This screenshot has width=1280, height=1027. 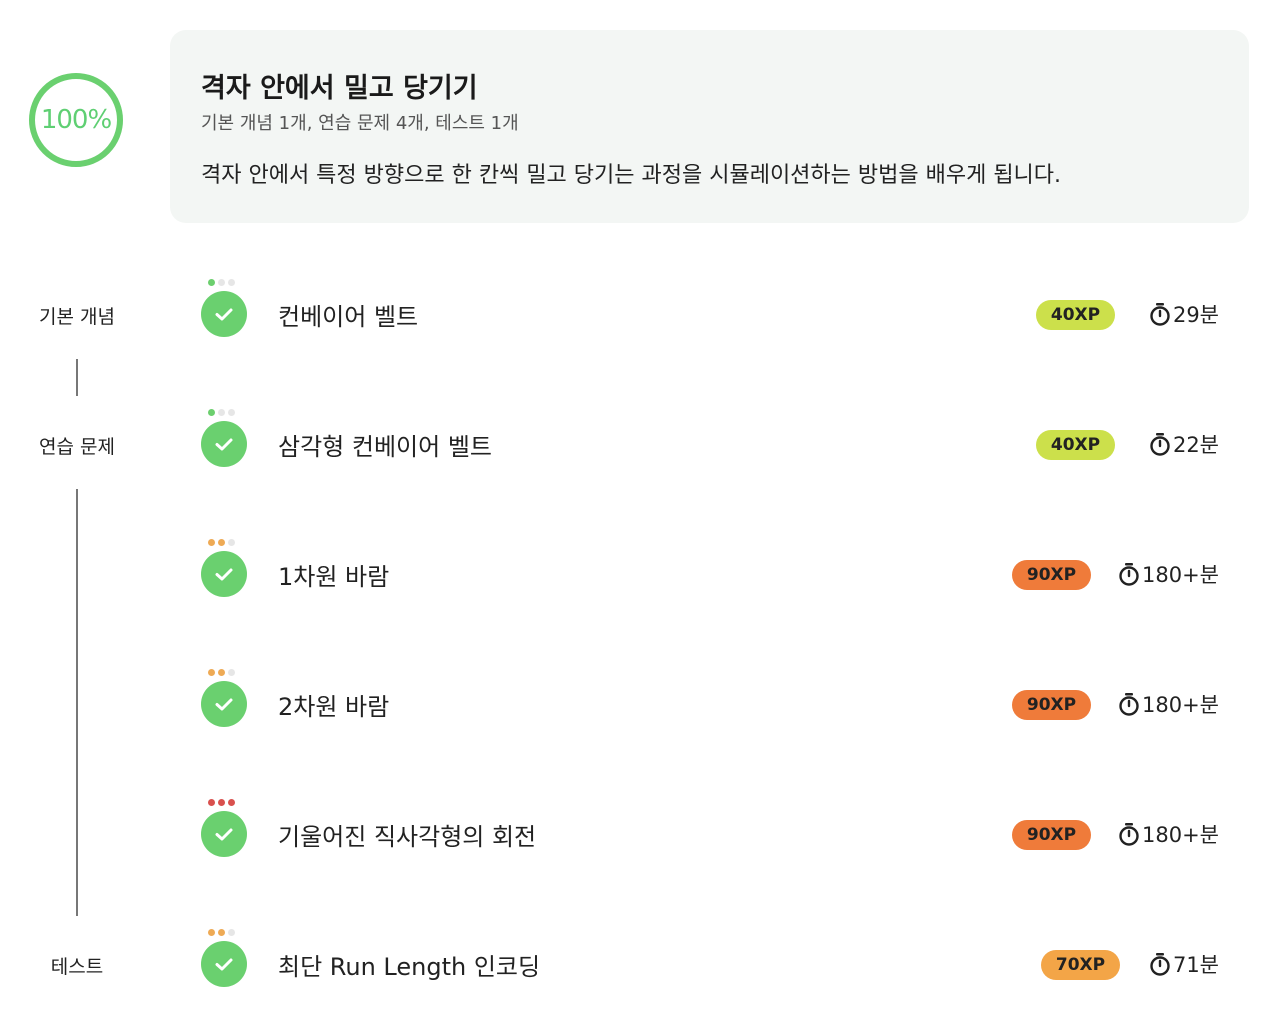 I want to click on progress-percent: 100%, so click(x=76, y=120).